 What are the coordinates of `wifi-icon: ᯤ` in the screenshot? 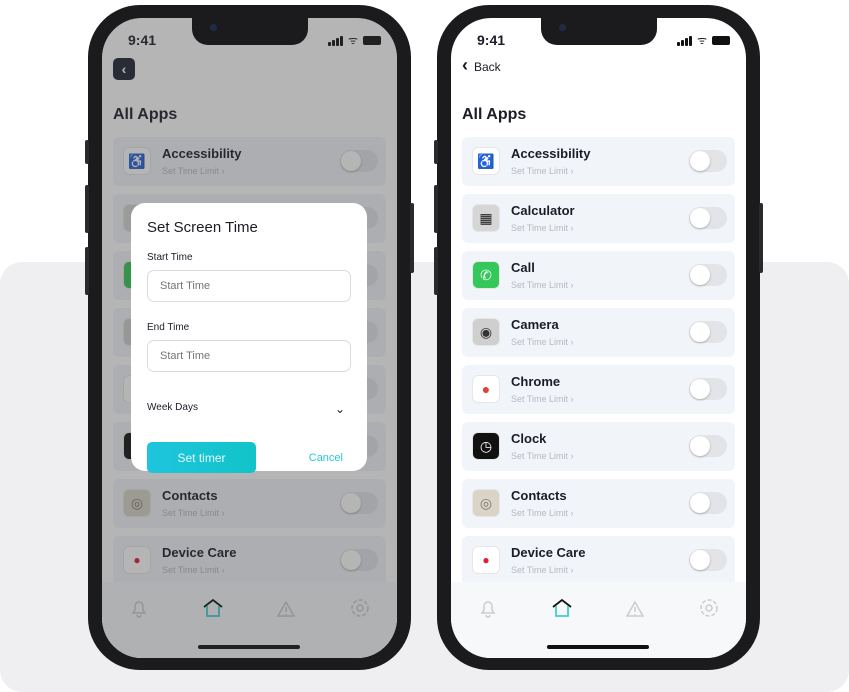 It's located at (701, 41).